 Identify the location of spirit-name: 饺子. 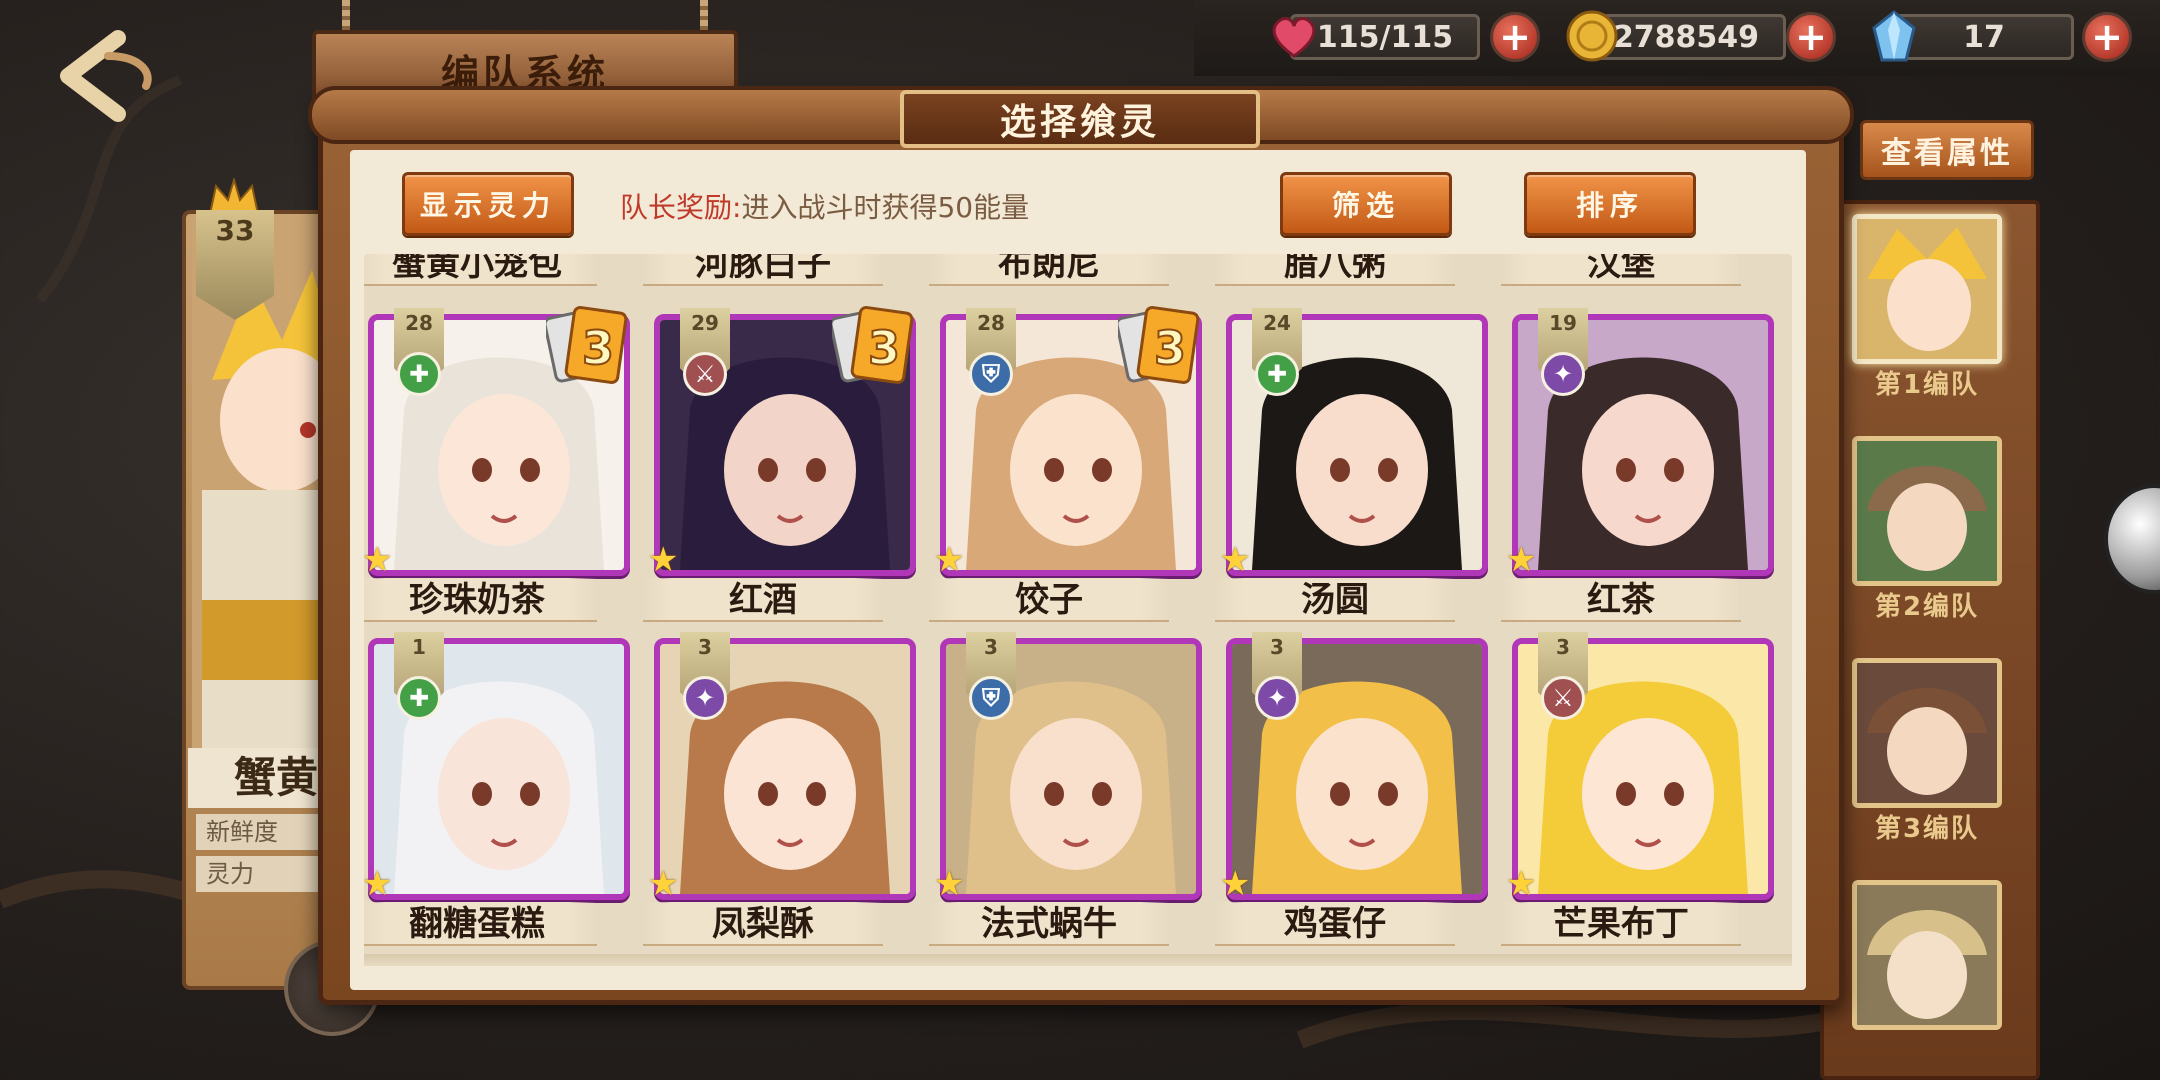
(1049, 600).